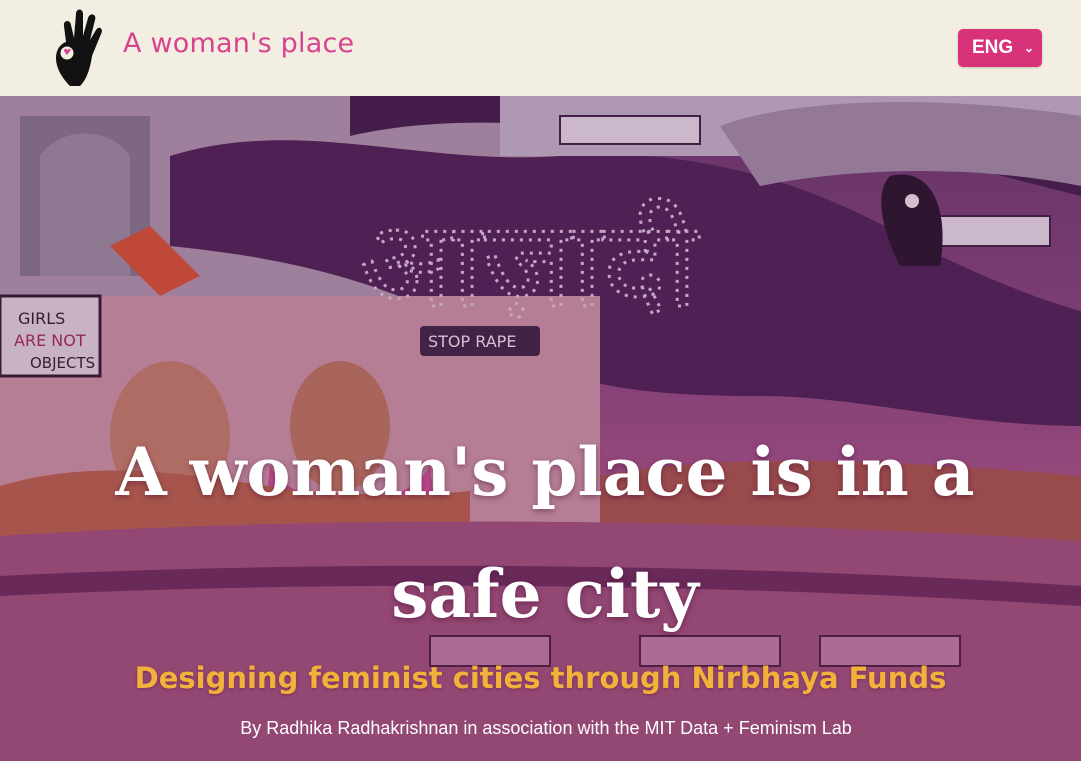 The width and height of the screenshot is (1081, 761). Describe the element at coordinates (77, 48) in the screenshot. I see `ok-hand-logo-icon` at that location.